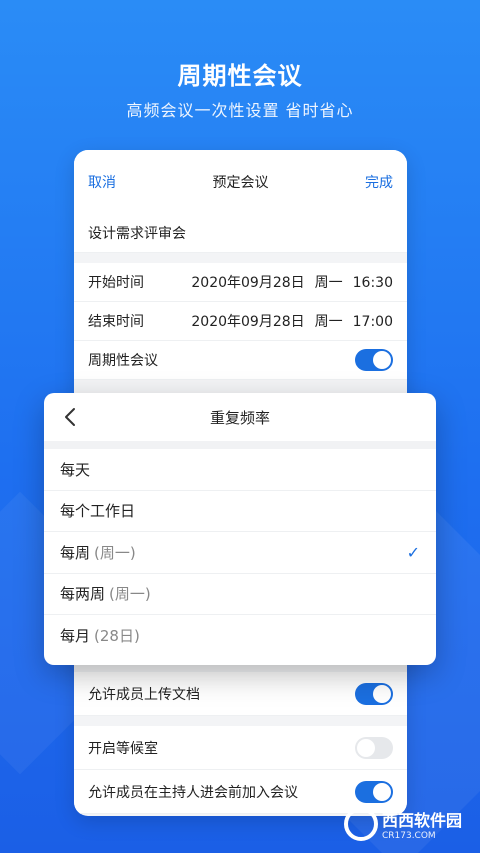  I want to click on option-label: 每周, so click(75, 552).